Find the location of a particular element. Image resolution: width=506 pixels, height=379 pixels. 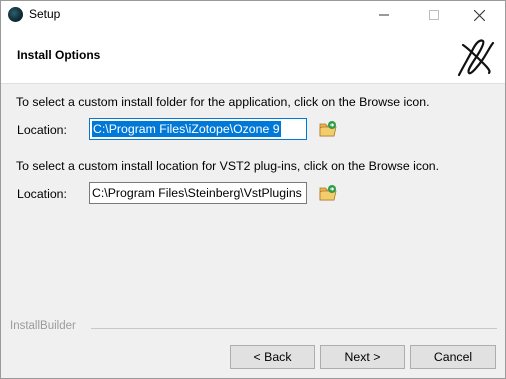

footer-divider is located at coordinates (294, 328).